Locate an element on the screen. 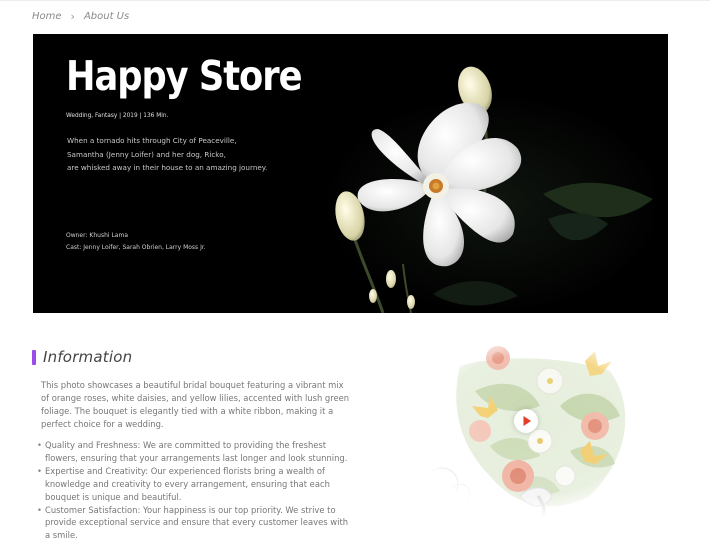 The image size is (710, 552). information-heading: Information is located at coordinates (82, 357).